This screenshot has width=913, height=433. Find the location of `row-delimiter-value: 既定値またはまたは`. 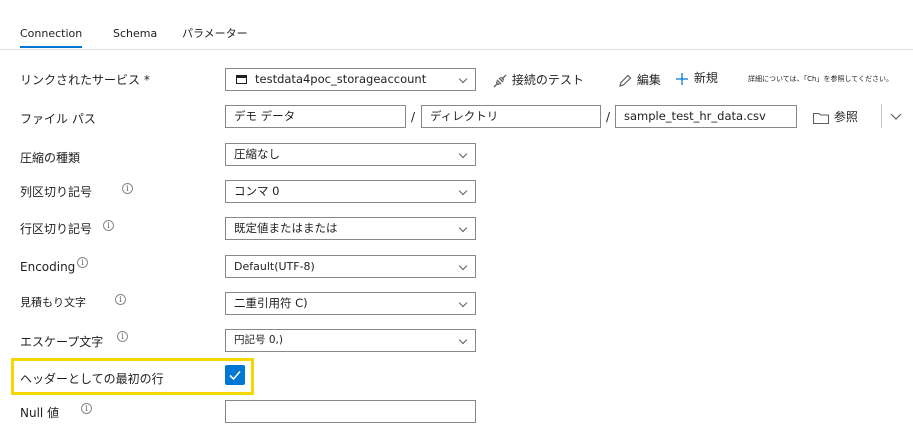

row-delimiter-value: 既定値またはまたは is located at coordinates (286, 228).